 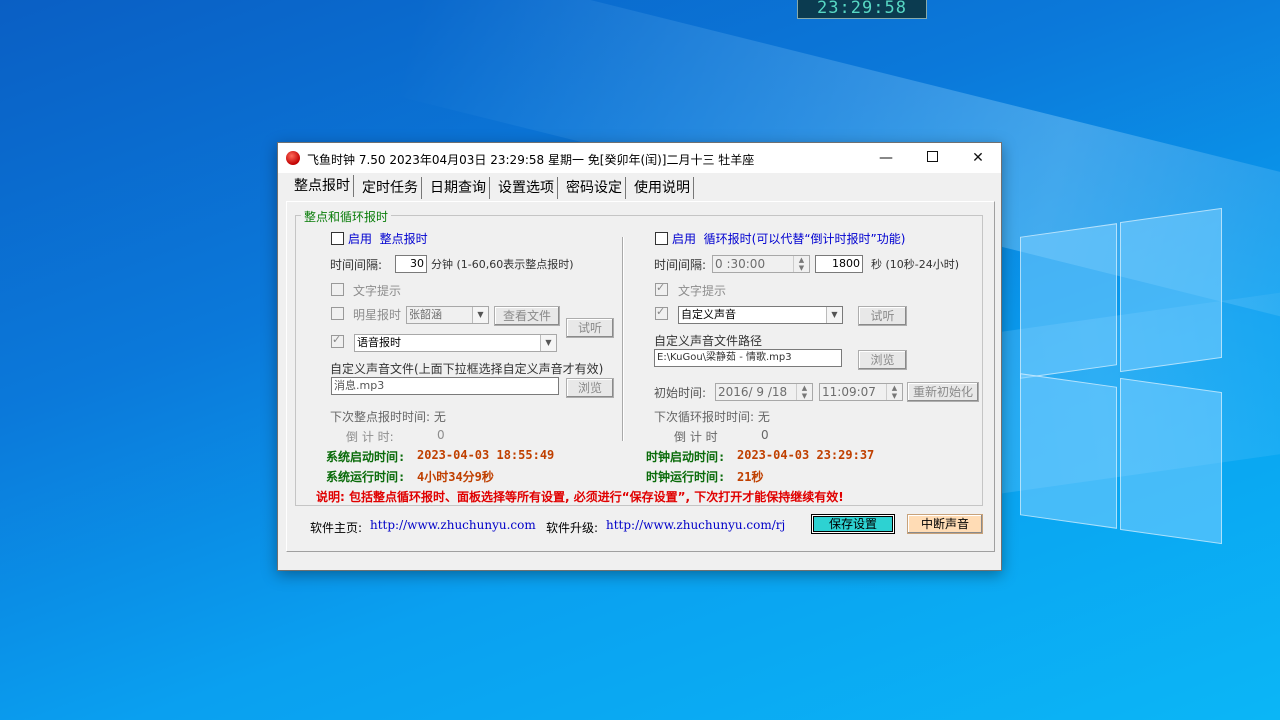 I want to click on tab-hourly-chime: 整点报时, so click(x=324, y=186).